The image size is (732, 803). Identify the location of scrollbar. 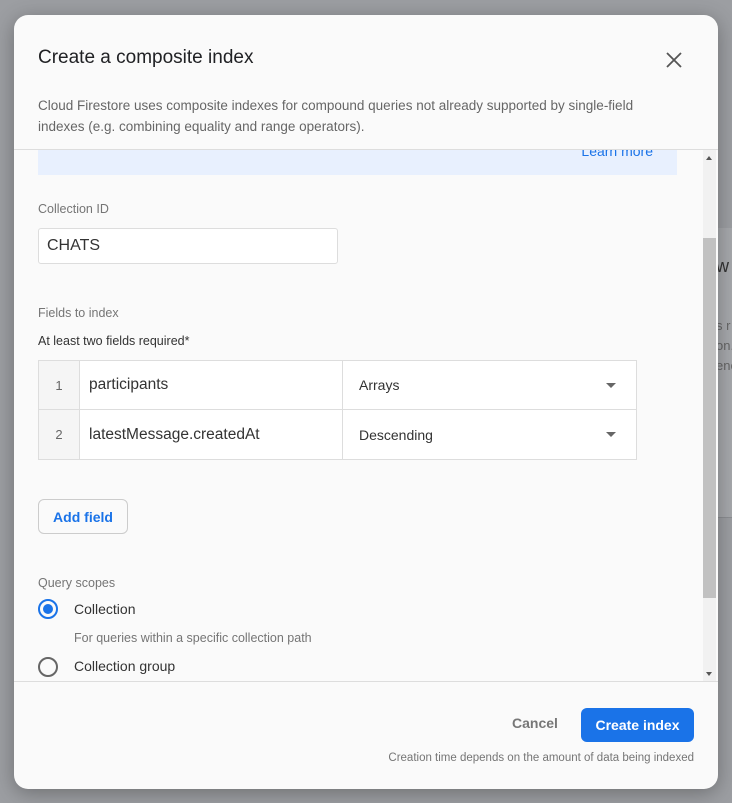
(709, 415).